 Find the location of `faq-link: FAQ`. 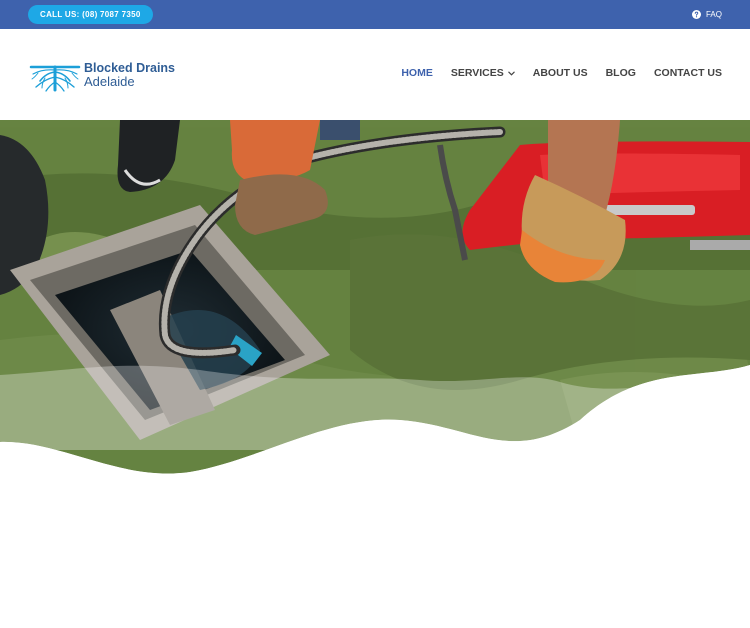

faq-link: FAQ is located at coordinates (706, 14).